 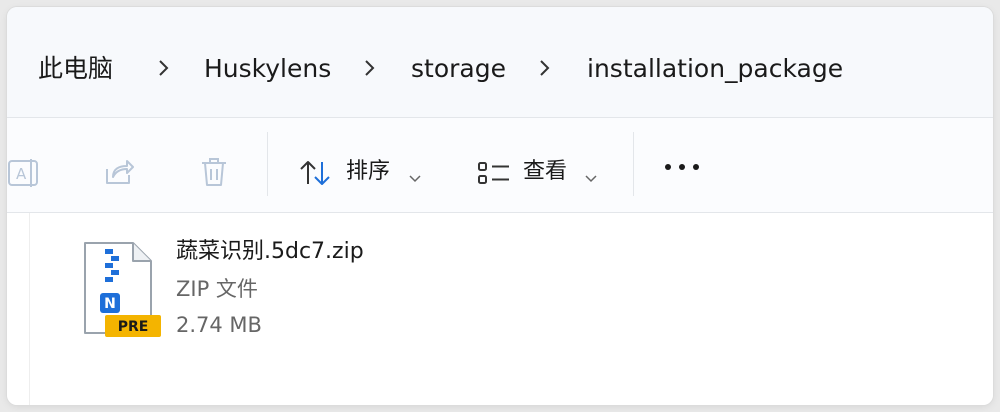 What do you see at coordinates (217, 289) in the screenshot?
I see `file-type: ZIP 文件` at bounding box center [217, 289].